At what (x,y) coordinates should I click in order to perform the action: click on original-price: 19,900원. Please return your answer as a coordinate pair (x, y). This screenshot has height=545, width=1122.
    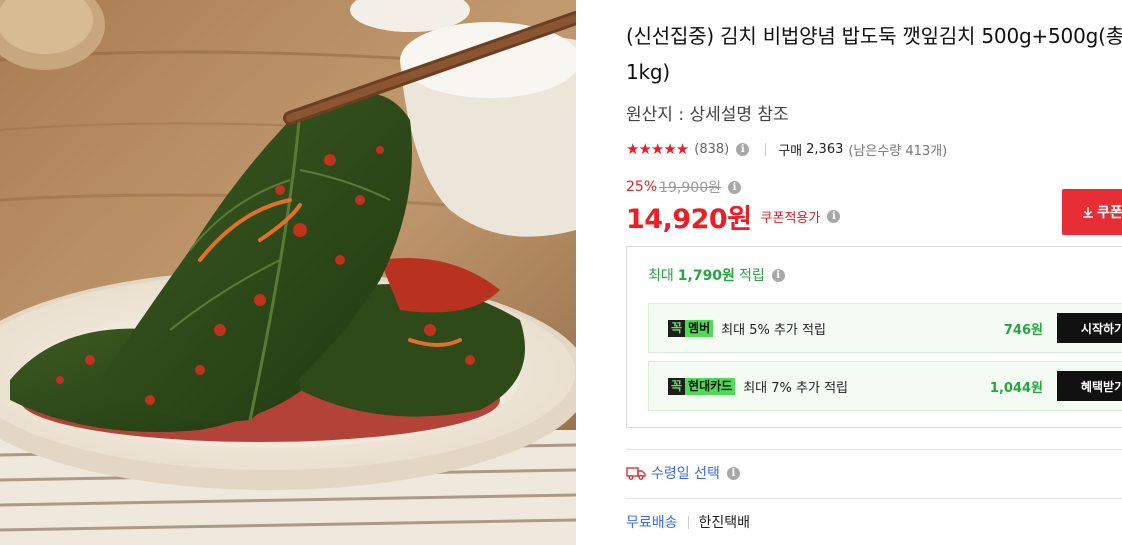
    Looking at the image, I should click on (690, 188).